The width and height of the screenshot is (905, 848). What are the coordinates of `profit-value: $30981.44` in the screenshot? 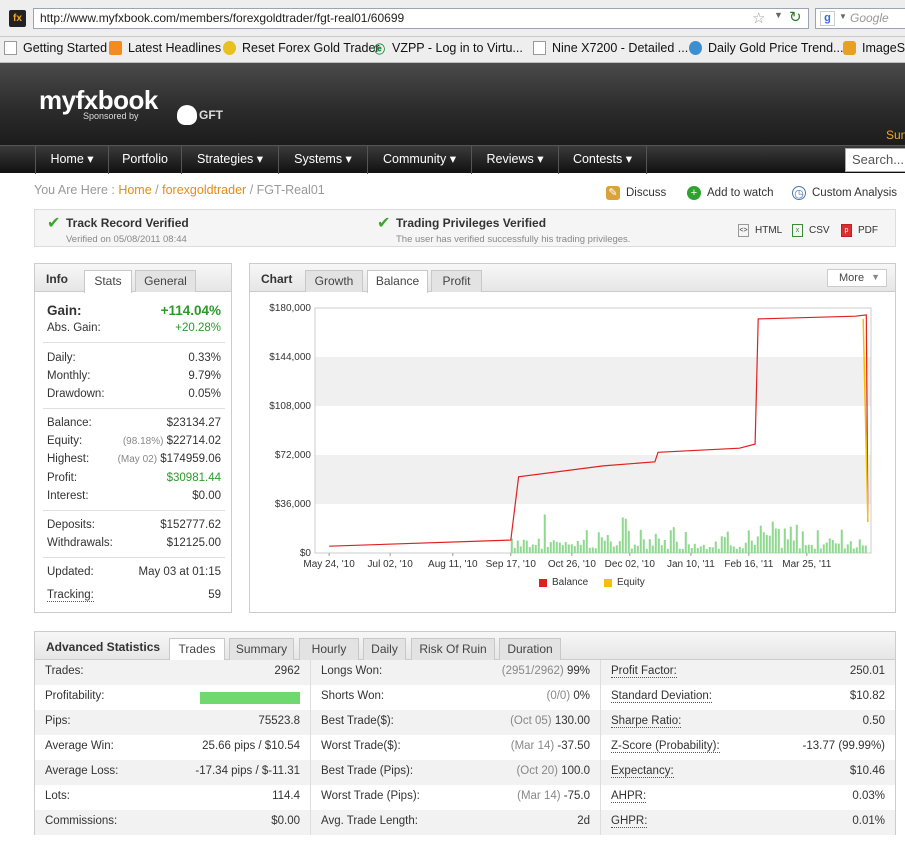 It's located at (193, 478).